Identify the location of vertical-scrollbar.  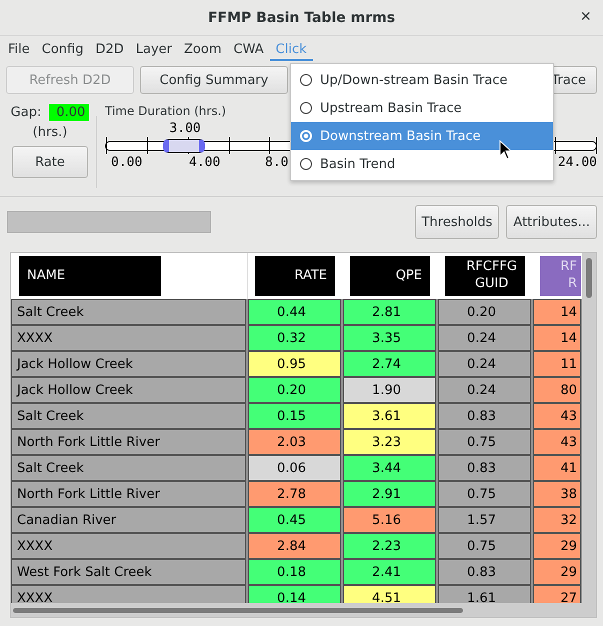
(589, 435).